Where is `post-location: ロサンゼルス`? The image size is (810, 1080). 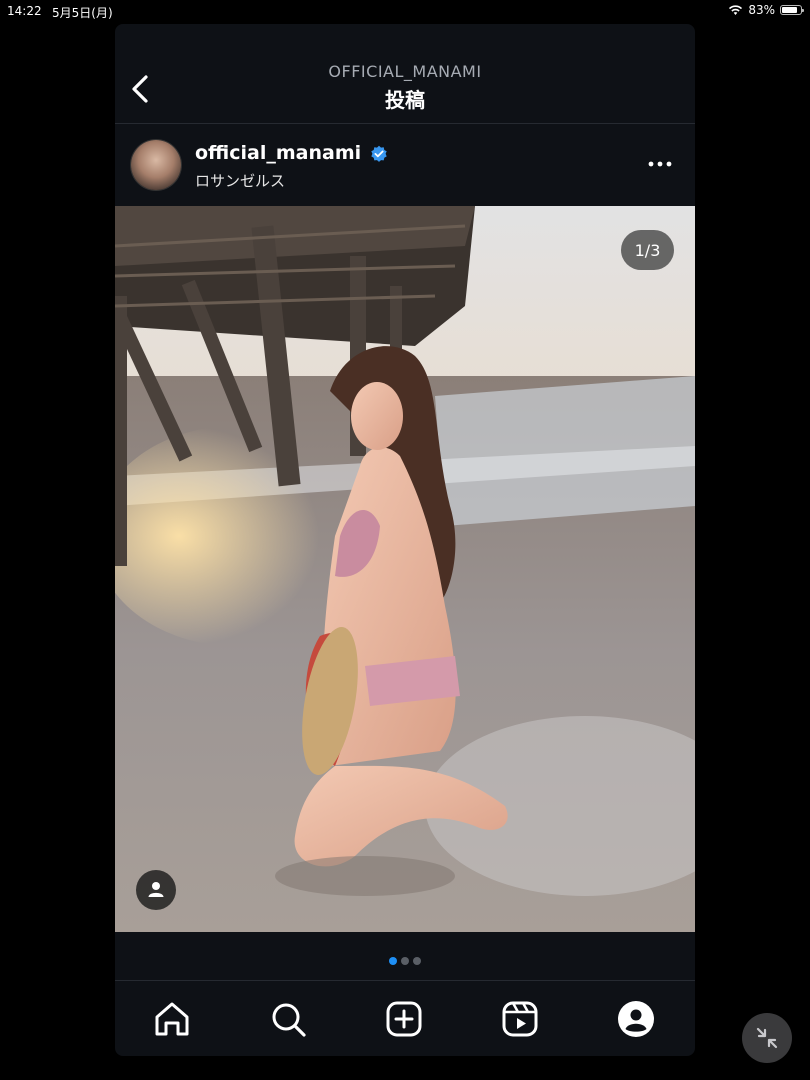 post-location: ロサンゼルス is located at coordinates (240, 180).